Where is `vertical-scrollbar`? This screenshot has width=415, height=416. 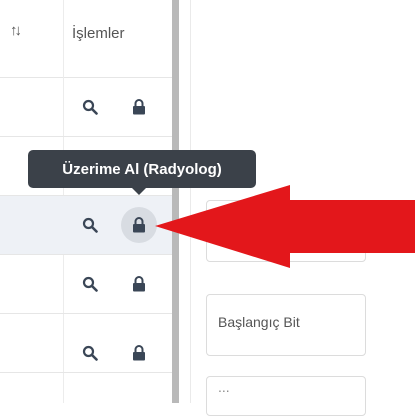
vertical-scrollbar is located at coordinates (175, 201).